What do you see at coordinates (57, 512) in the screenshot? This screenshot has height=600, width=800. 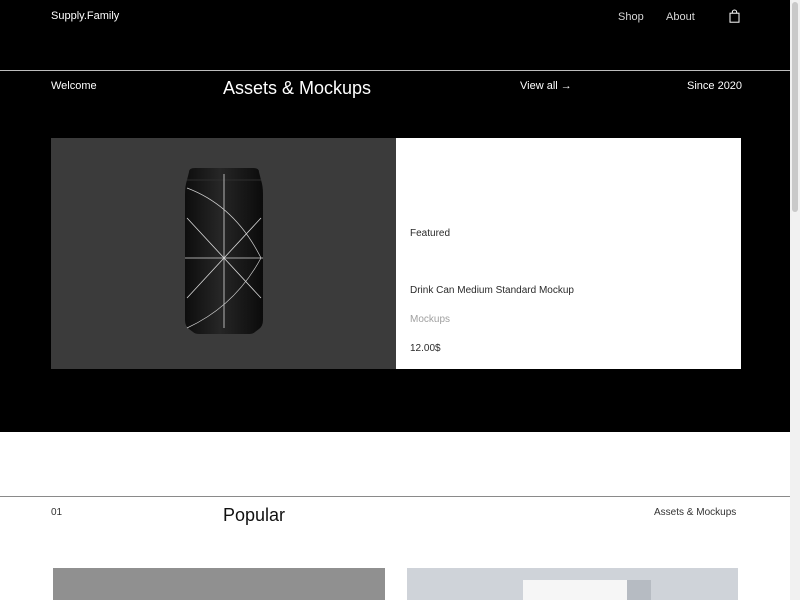 I see `section-number: 01` at bounding box center [57, 512].